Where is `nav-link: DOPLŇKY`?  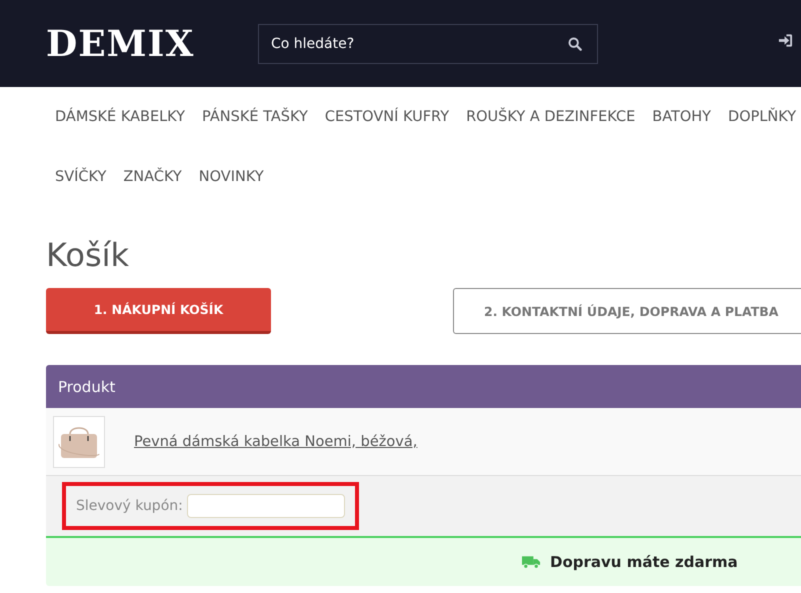
nav-link: DOPLŇKY is located at coordinates (762, 136).